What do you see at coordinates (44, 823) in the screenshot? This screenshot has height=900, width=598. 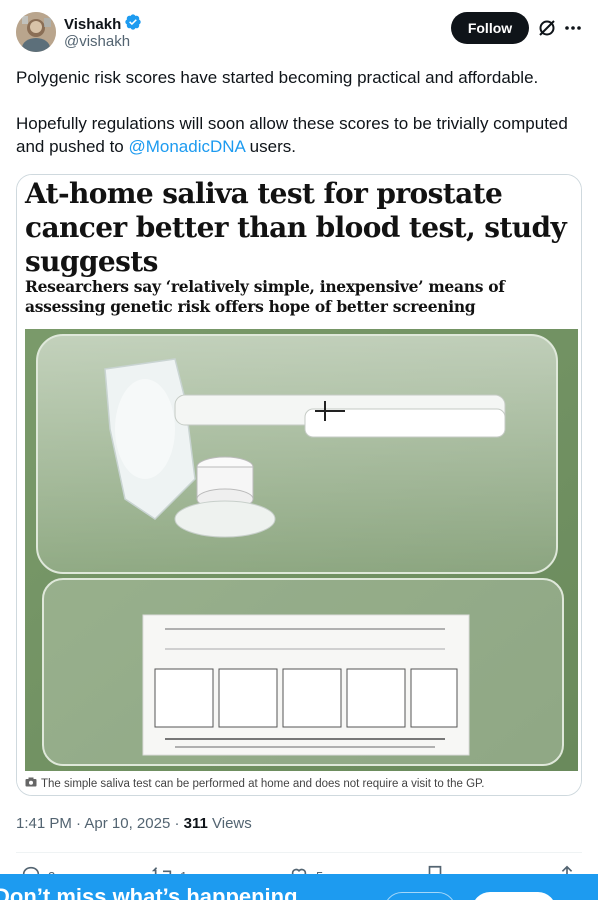 I see `tweet-time: 1:41 PM` at bounding box center [44, 823].